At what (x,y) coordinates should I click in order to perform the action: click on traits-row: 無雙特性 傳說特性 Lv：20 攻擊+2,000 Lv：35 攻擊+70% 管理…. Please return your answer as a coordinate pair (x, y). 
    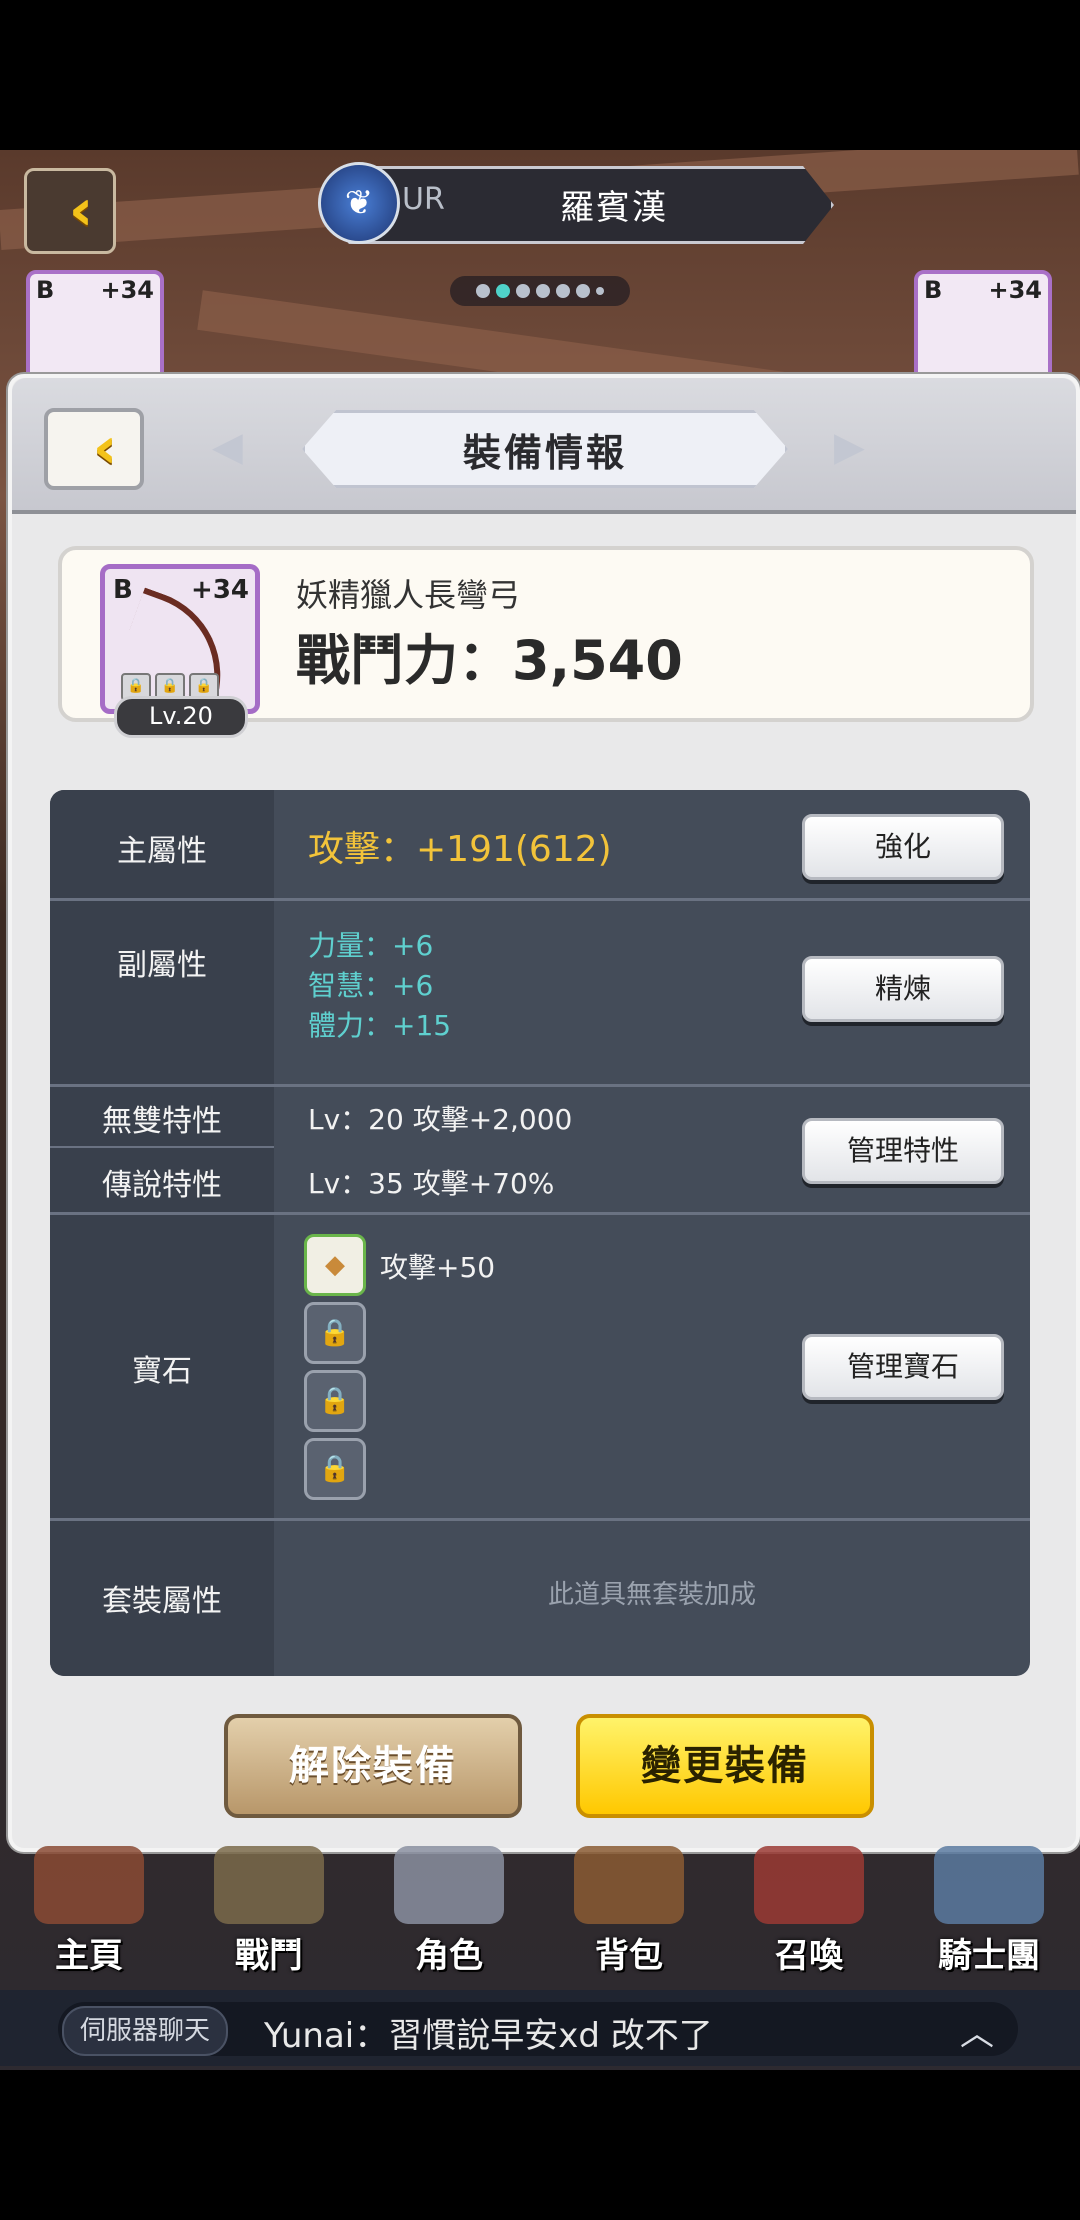
    Looking at the image, I should click on (540, 1149).